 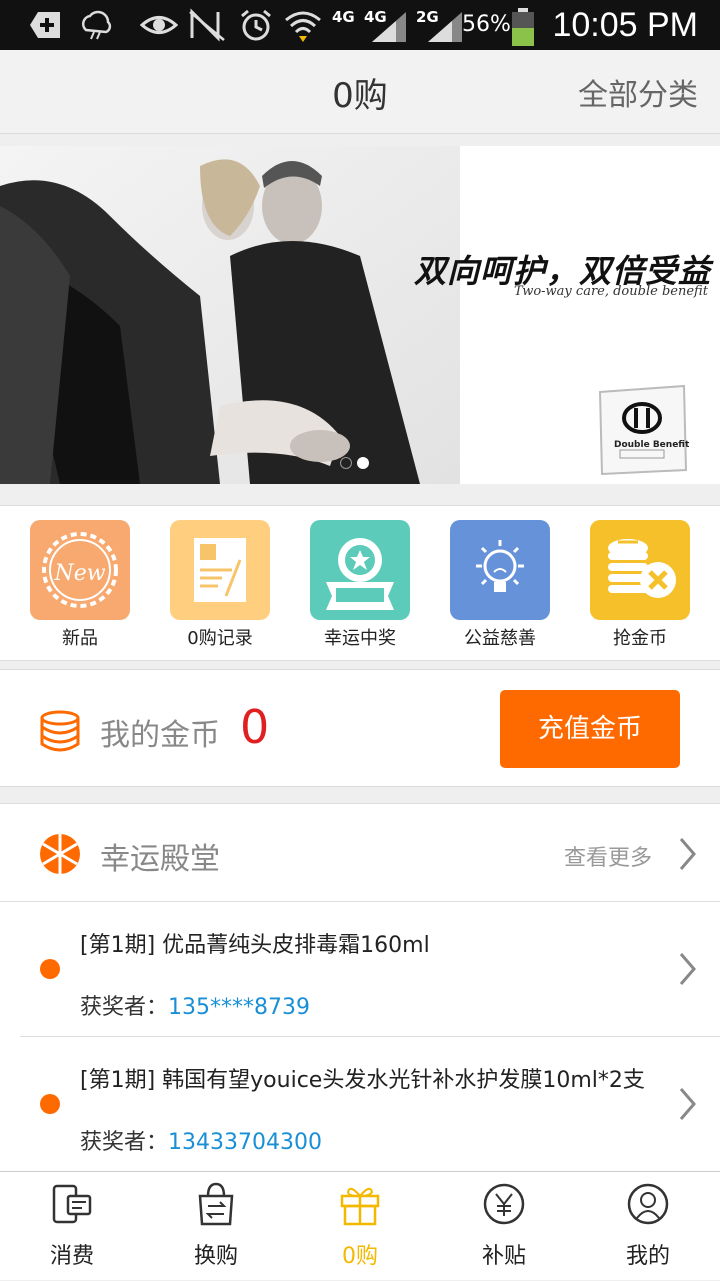 I want to click on no-signal-icon, so click(x=207, y=25).